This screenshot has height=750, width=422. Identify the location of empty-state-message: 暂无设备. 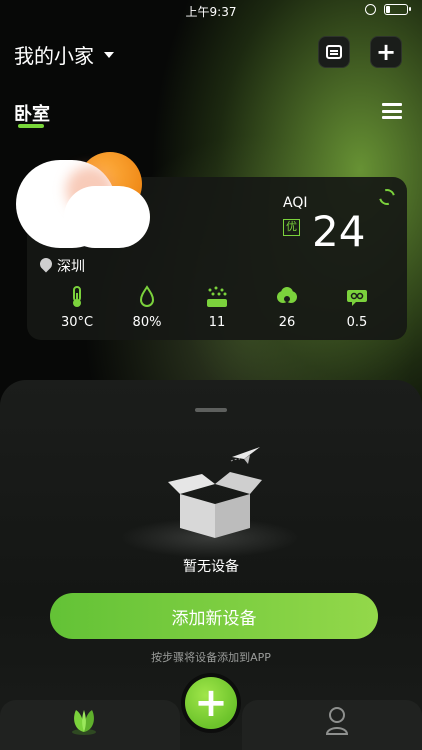
(211, 567).